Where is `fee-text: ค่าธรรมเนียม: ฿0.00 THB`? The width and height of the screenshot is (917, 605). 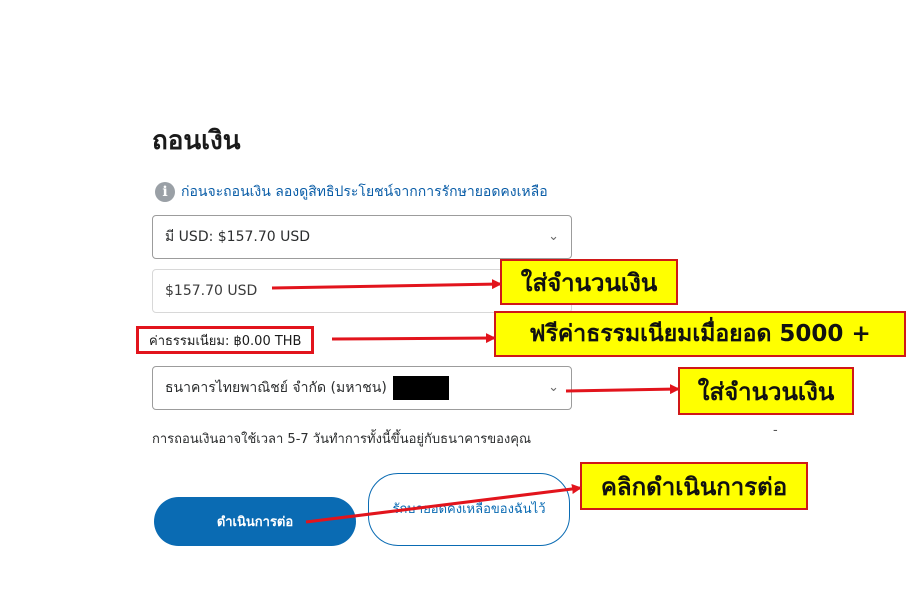 fee-text: ค่าธรรมเนียม: ฿0.00 THB is located at coordinates (225, 341).